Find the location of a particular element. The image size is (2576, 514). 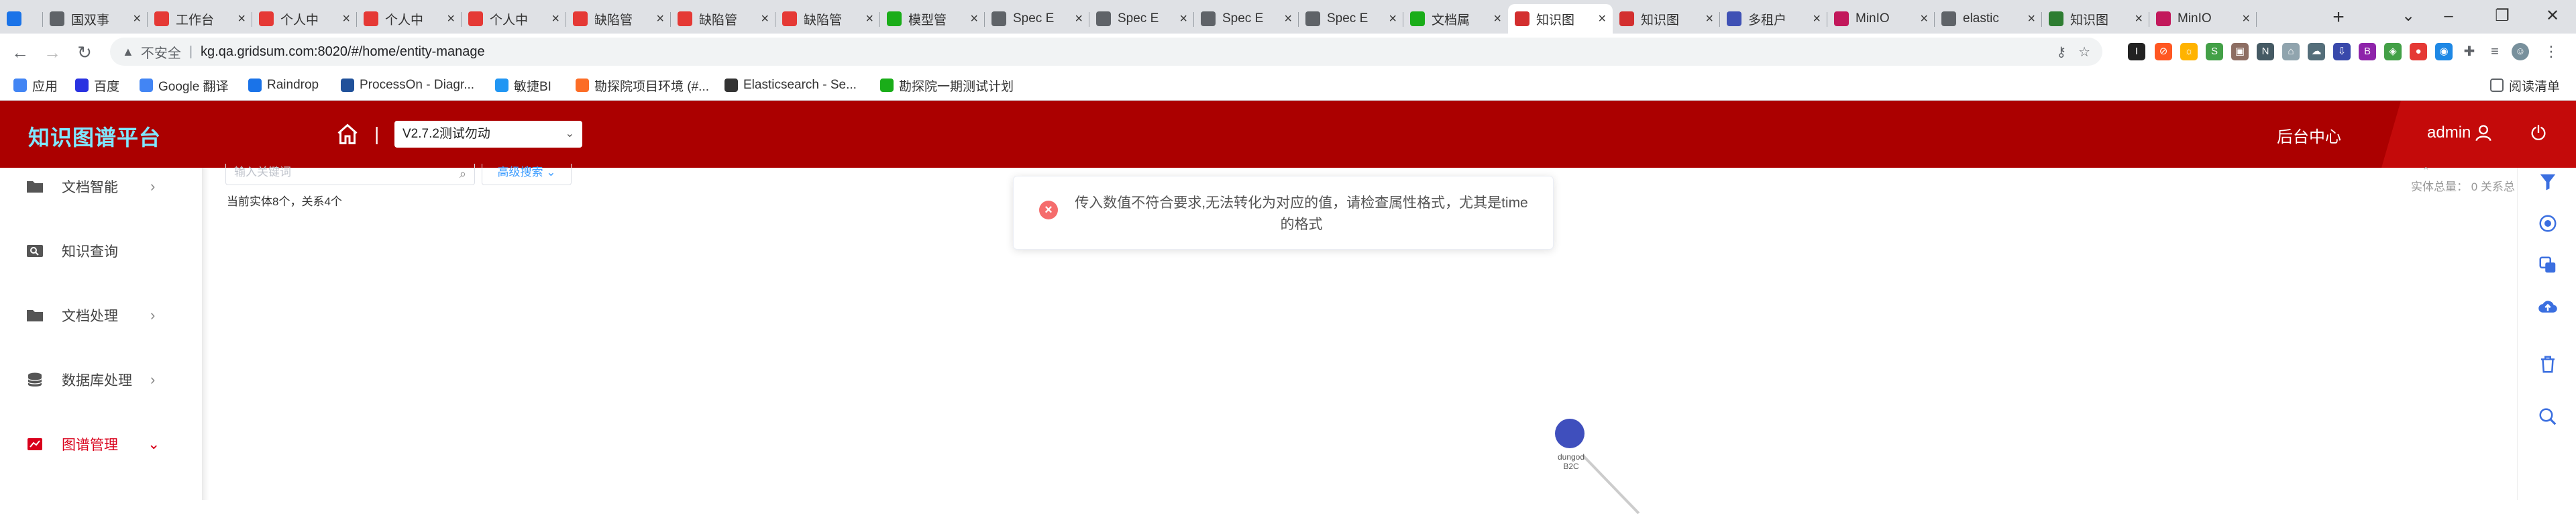

user-icon is located at coordinates (2483, 132).